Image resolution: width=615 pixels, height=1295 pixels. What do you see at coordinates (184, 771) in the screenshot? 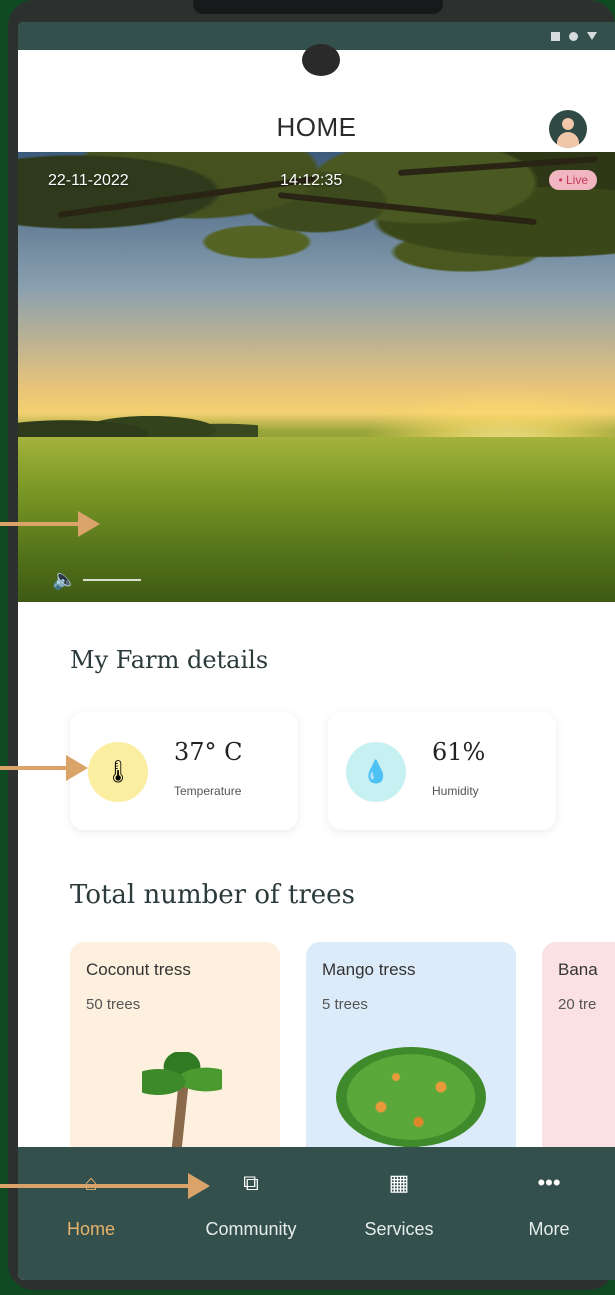
I see `temperature-card: 🌡 37° C Temperature` at bounding box center [184, 771].